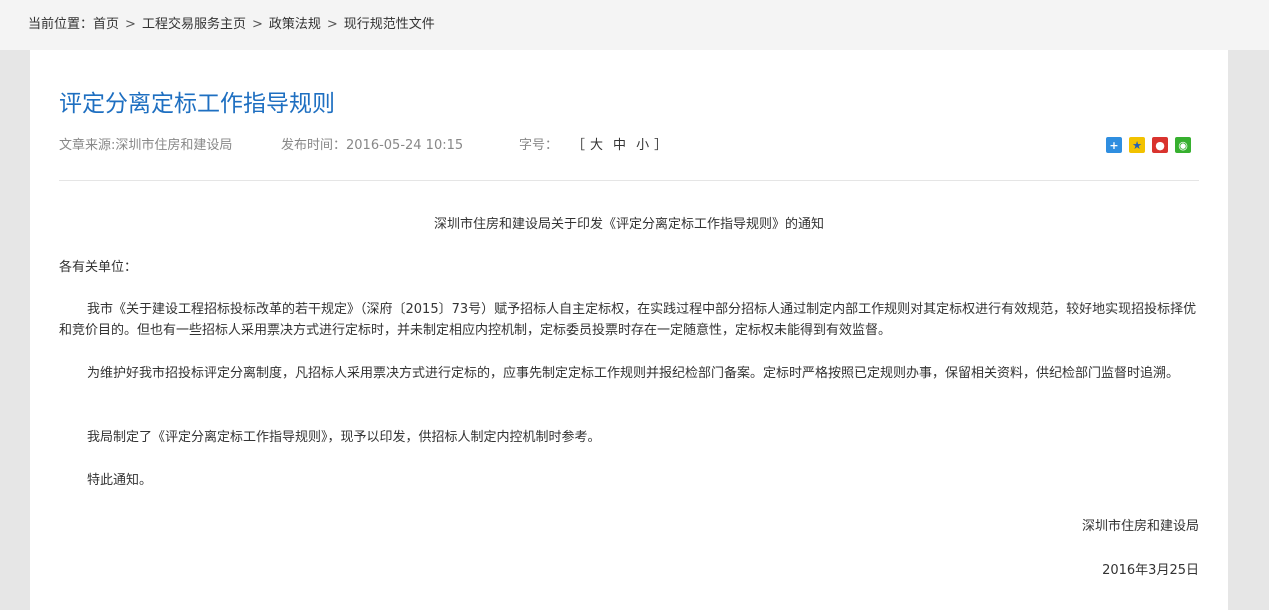  I want to click on divider, so click(629, 180).